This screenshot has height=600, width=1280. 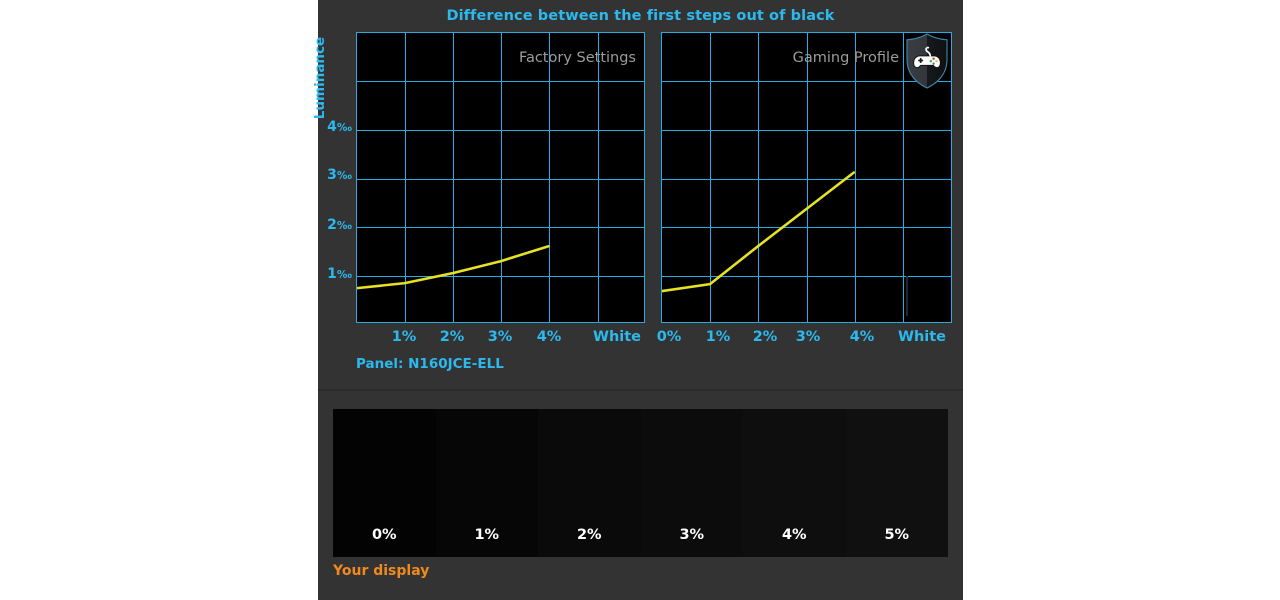 I want to click on black-level-gradient-strip: 0% 1% 2% 3% 4% 5%, so click(x=640, y=483).